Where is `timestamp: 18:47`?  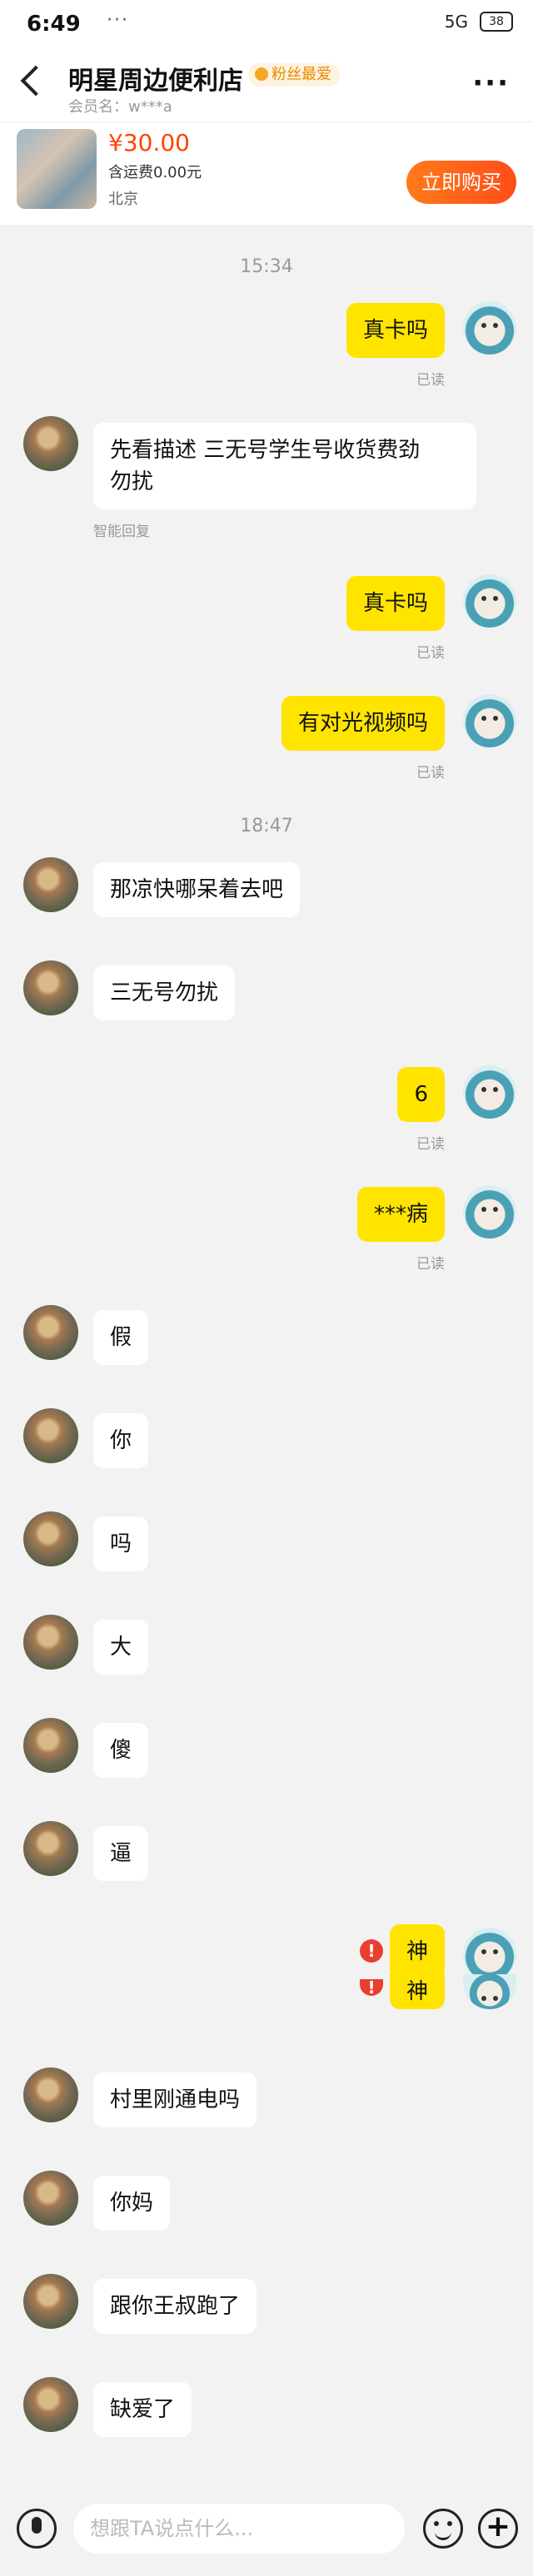 timestamp: 18:47 is located at coordinates (267, 826).